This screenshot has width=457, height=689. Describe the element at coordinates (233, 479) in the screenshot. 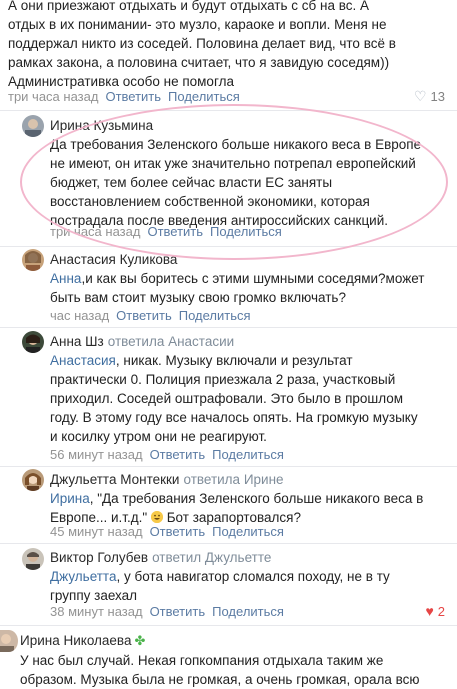

I see `reply-target: ответила Ирине` at that location.